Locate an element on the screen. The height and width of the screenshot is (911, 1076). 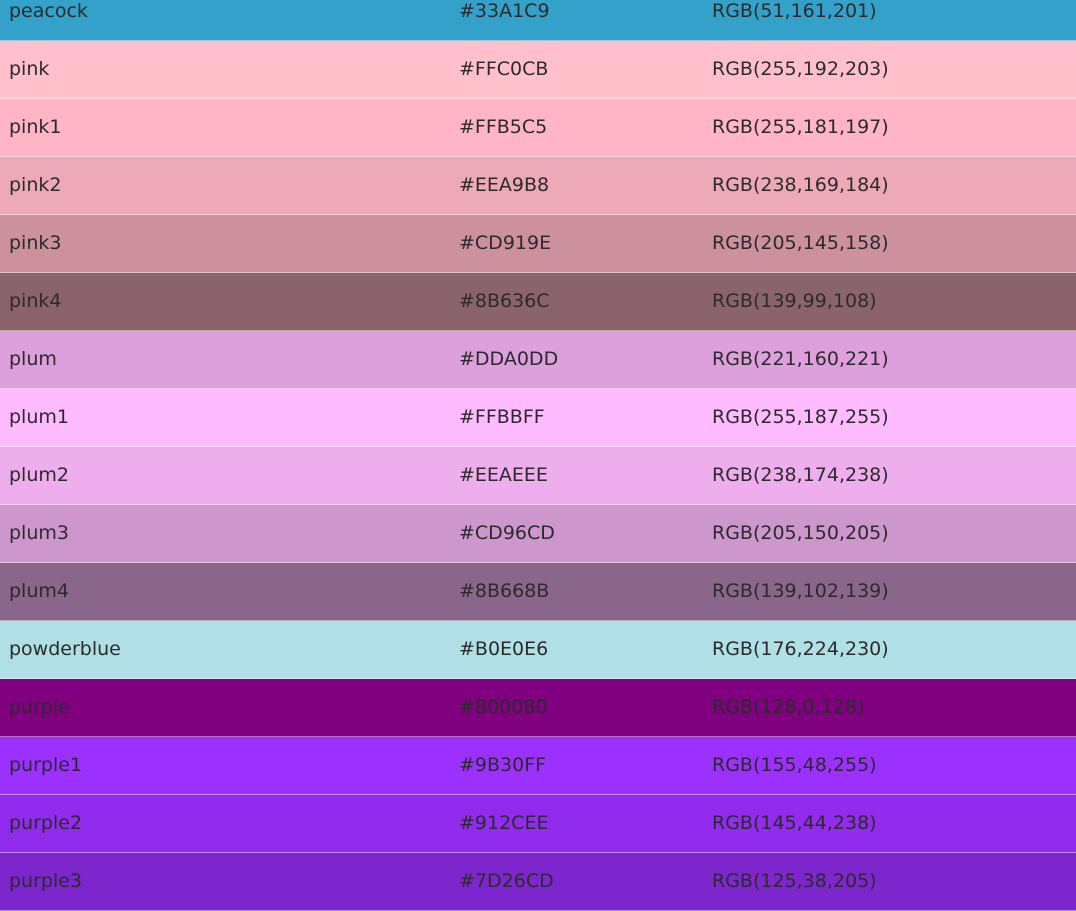
color-hex: #EEA9B8 is located at coordinates (504, 185).